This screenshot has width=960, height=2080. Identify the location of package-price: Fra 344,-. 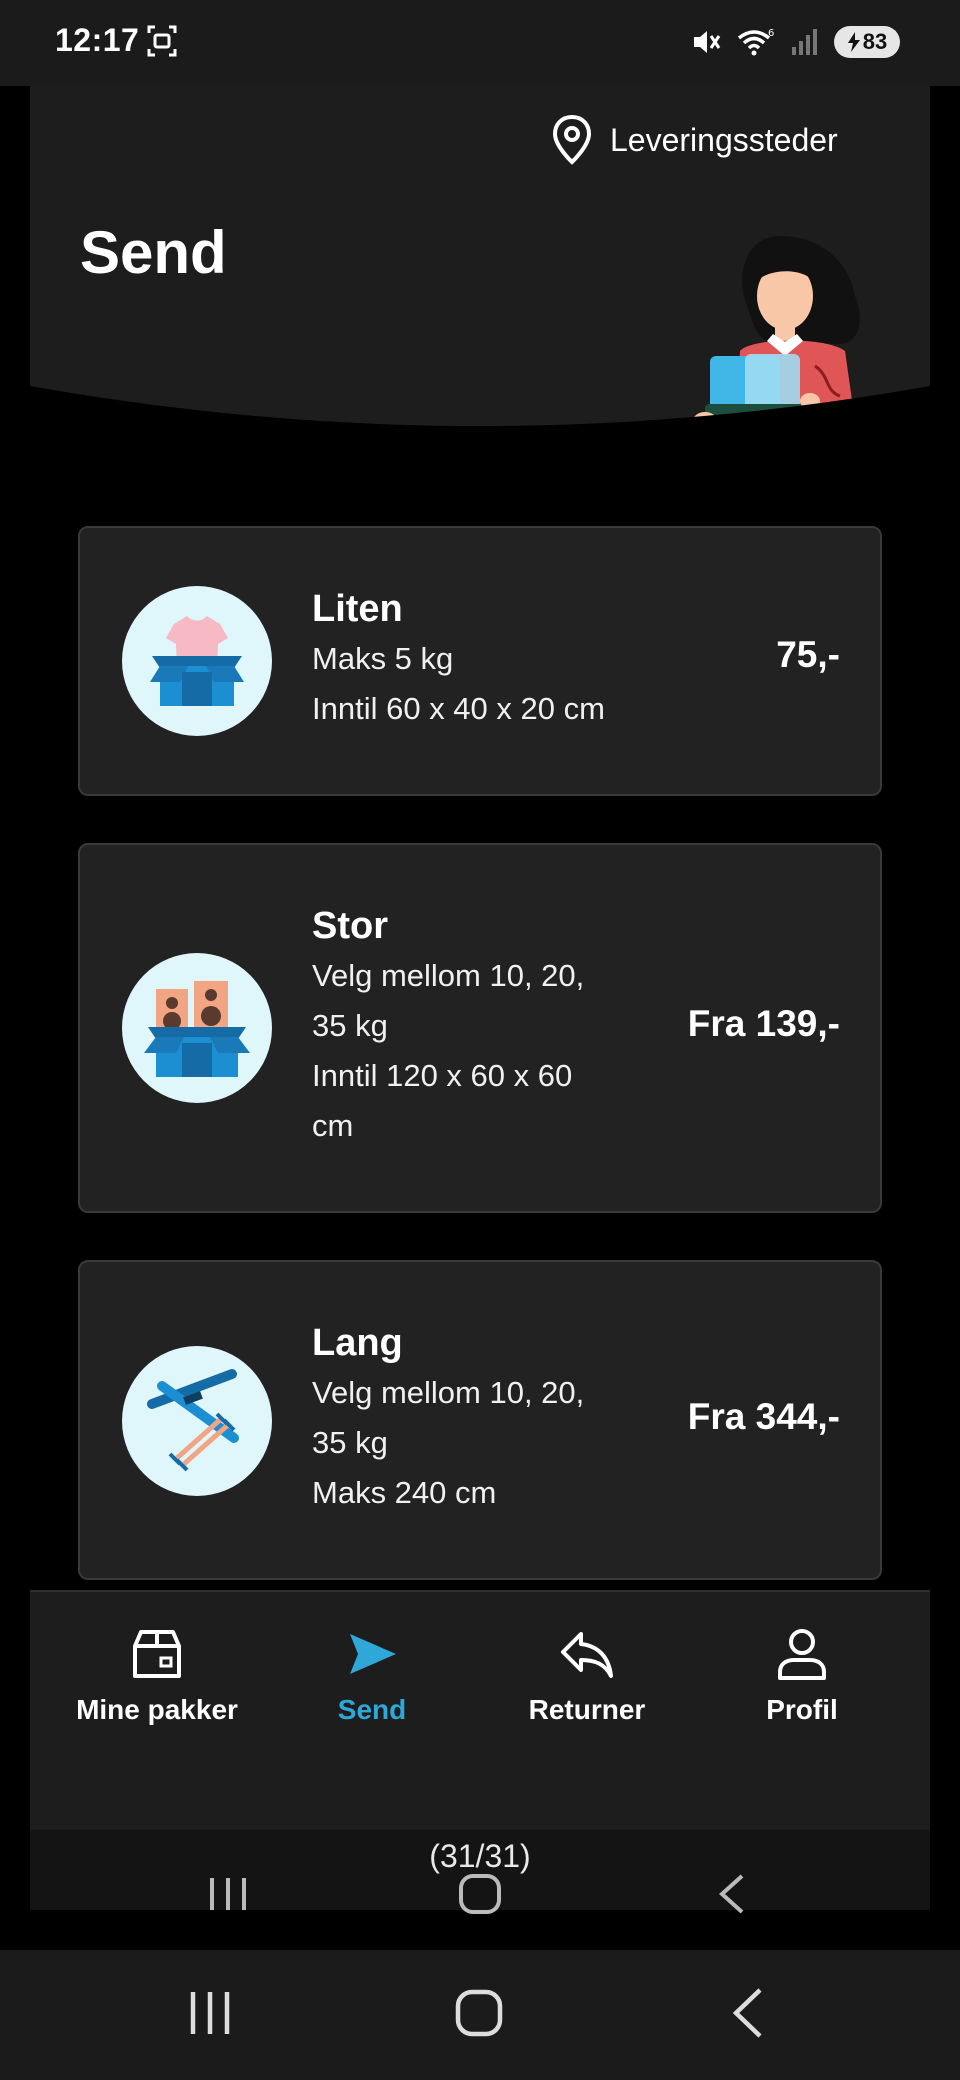
(763, 1416).